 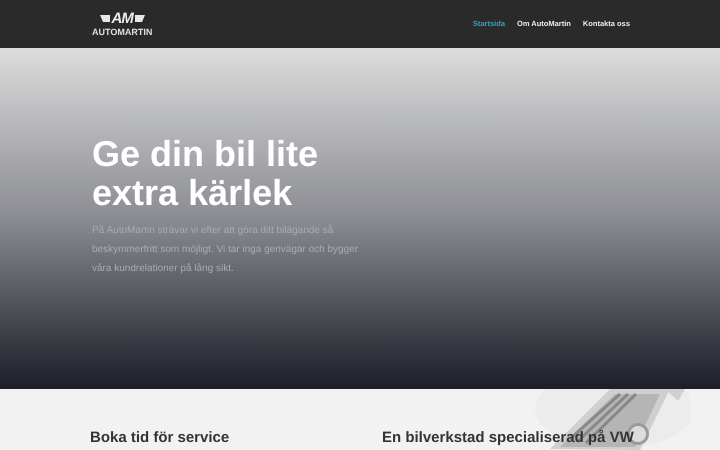 I want to click on section-heading: Boka tid för service, so click(x=160, y=438).